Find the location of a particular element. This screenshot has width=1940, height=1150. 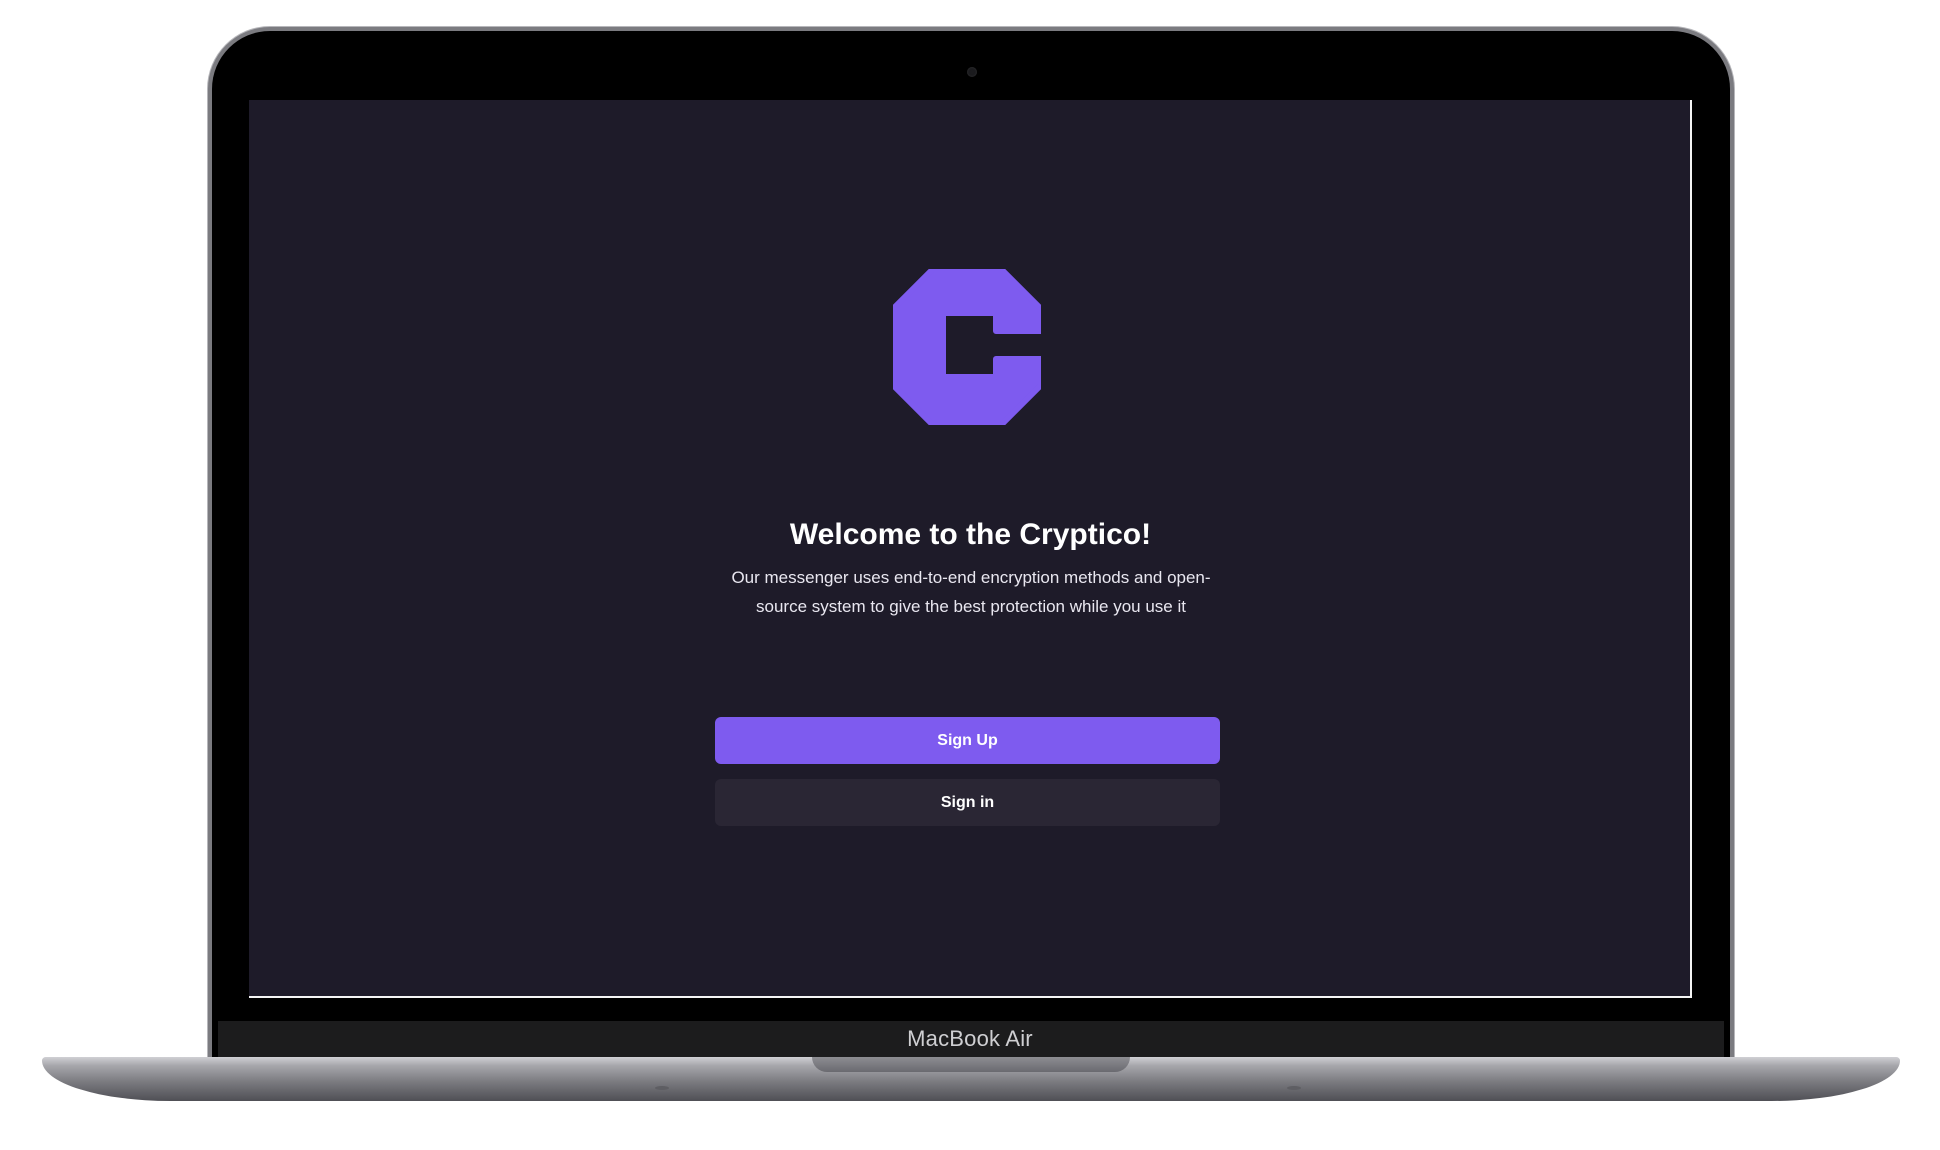

sign-up-button: Sign Up is located at coordinates (967, 740).